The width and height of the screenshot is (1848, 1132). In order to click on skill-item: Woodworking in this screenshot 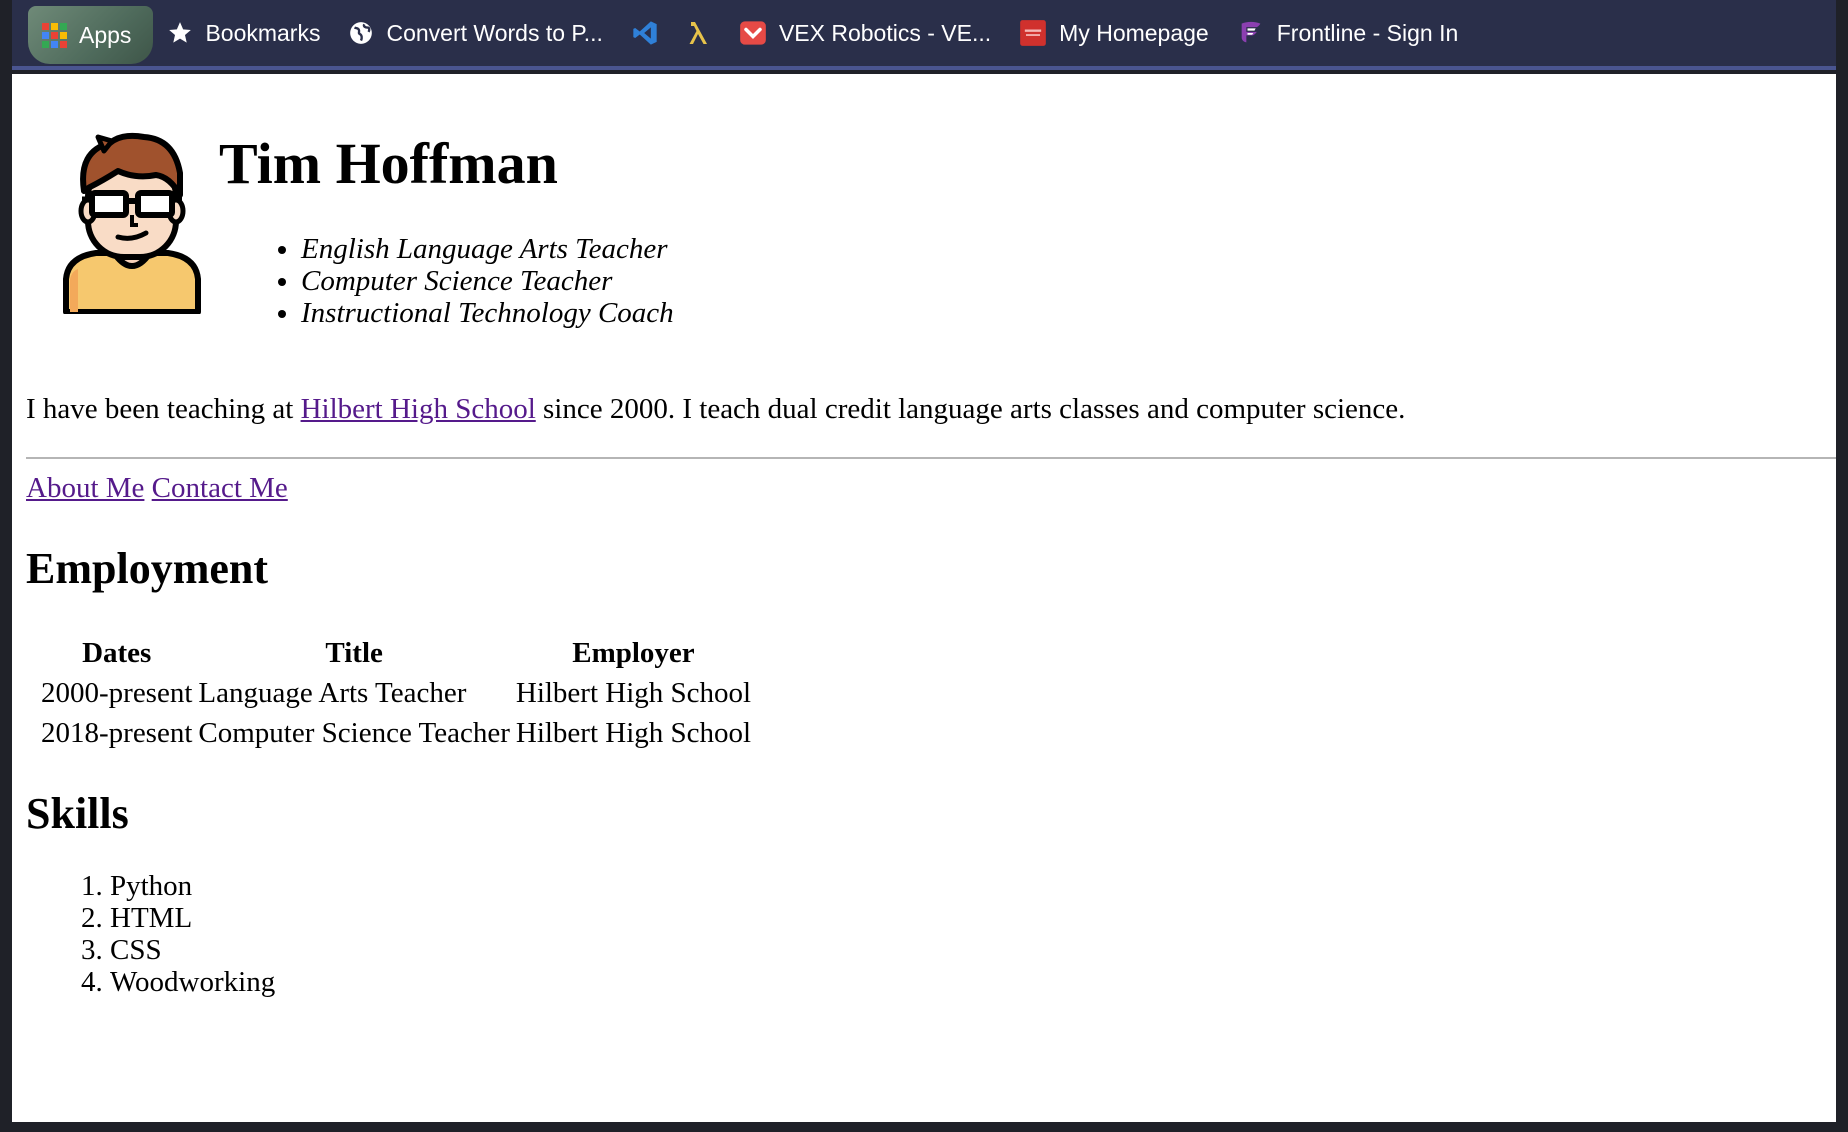, I will do `click(192, 982)`.